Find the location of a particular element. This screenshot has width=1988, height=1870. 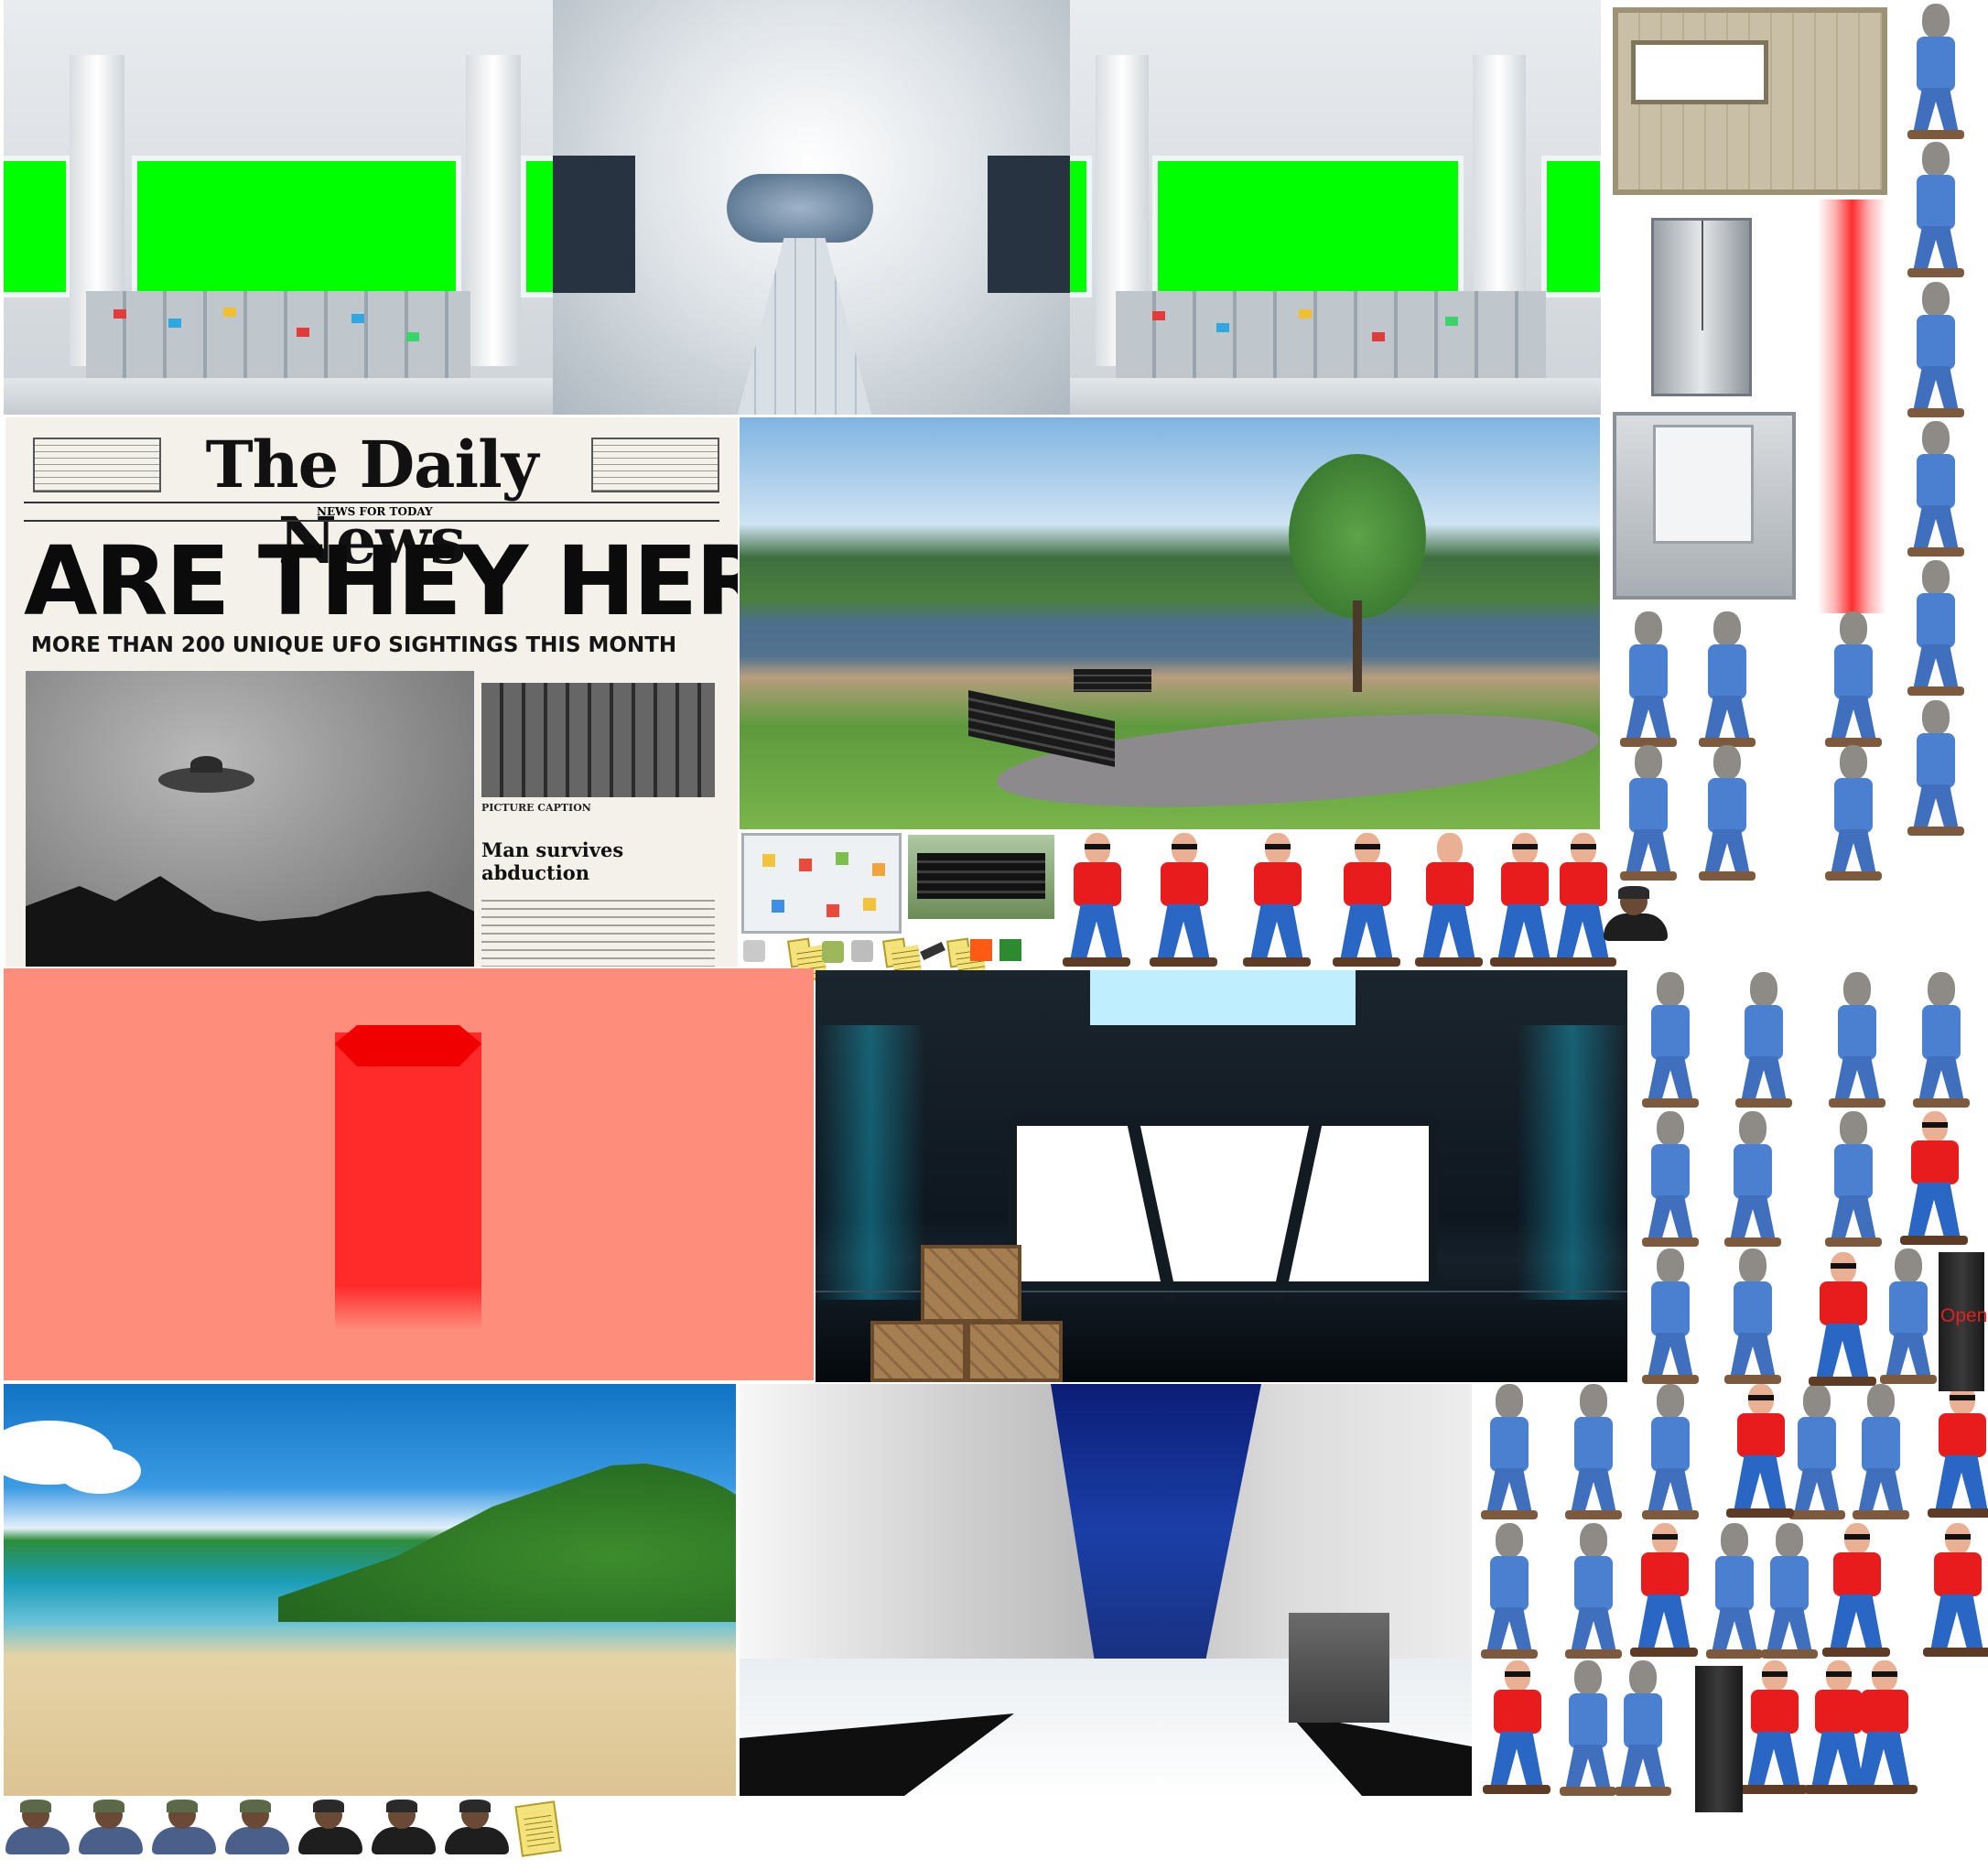

ufo-photo is located at coordinates (250, 819).